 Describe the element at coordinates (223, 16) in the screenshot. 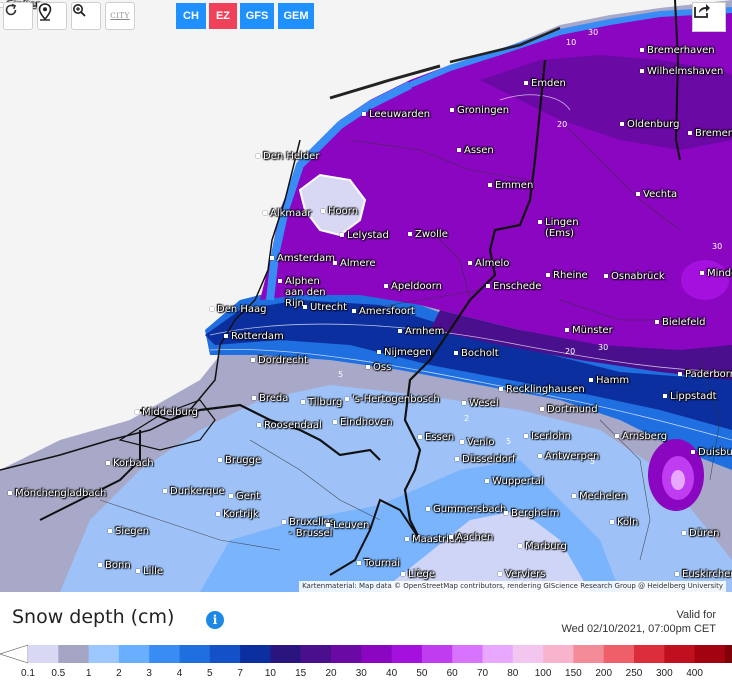

I see `model-button-ez: EZ` at that location.